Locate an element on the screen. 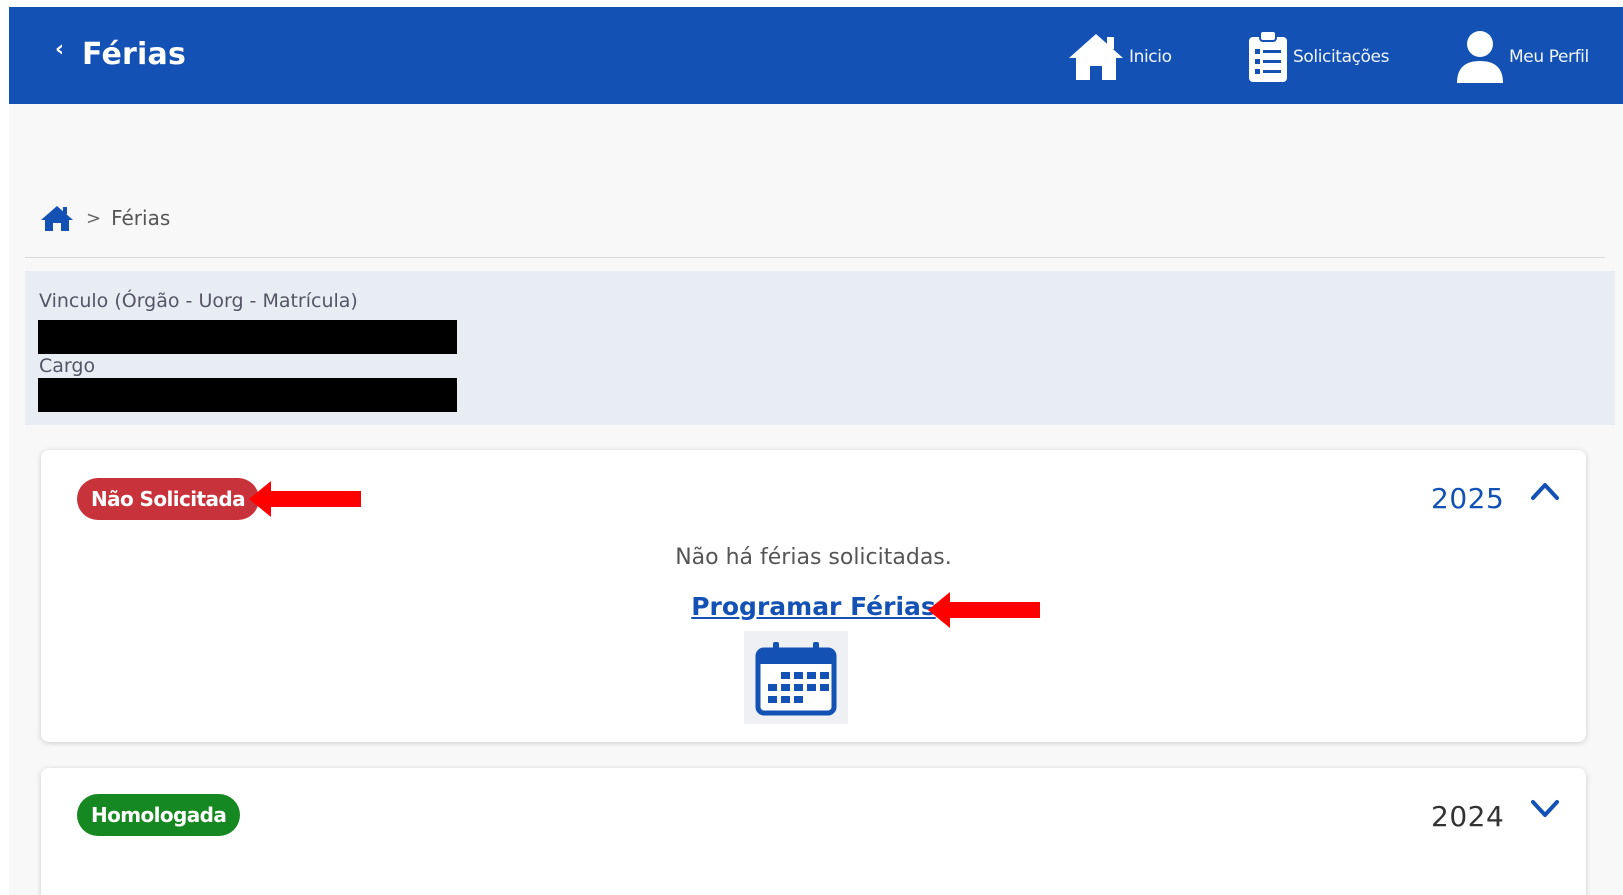 This screenshot has width=1623, height=895. redacted-vinculo-value is located at coordinates (247, 337).